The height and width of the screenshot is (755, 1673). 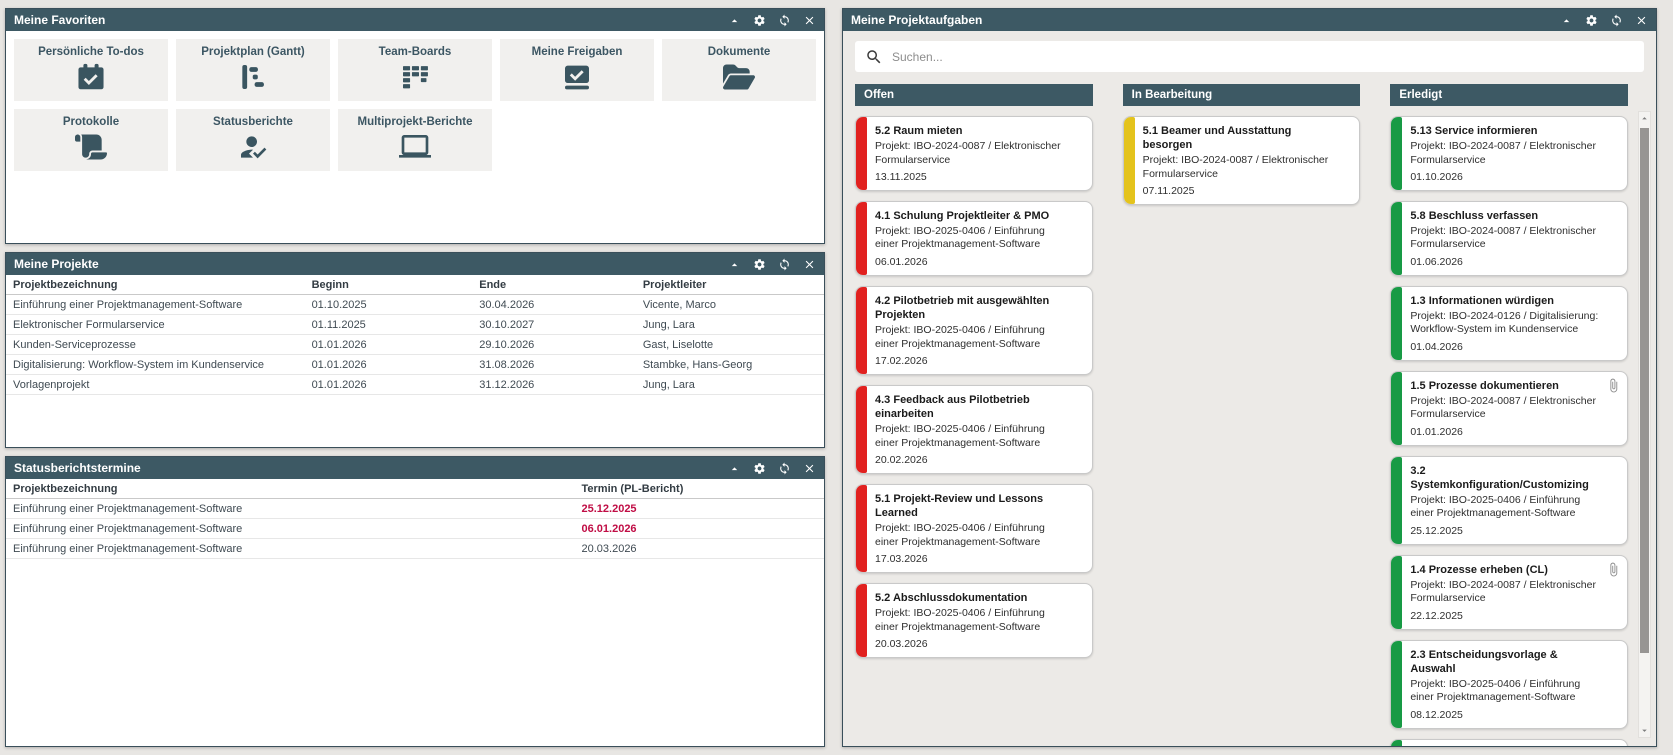 What do you see at coordinates (974, 95) in the screenshot?
I see `kanban-column-header: Offen` at bounding box center [974, 95].